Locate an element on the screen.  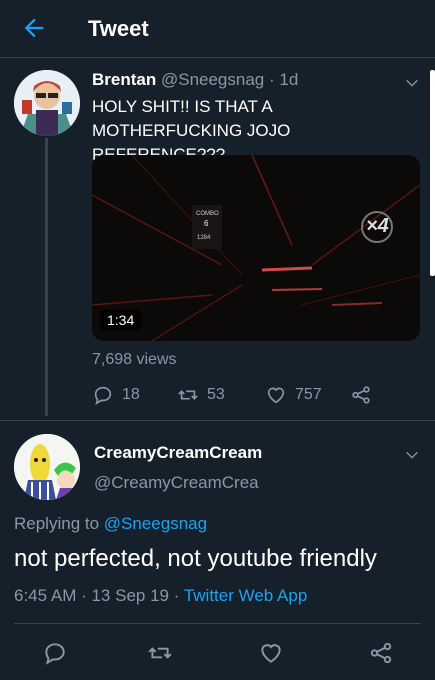
mention-link: @Sneegsnag is located at coordinates (155, 523).